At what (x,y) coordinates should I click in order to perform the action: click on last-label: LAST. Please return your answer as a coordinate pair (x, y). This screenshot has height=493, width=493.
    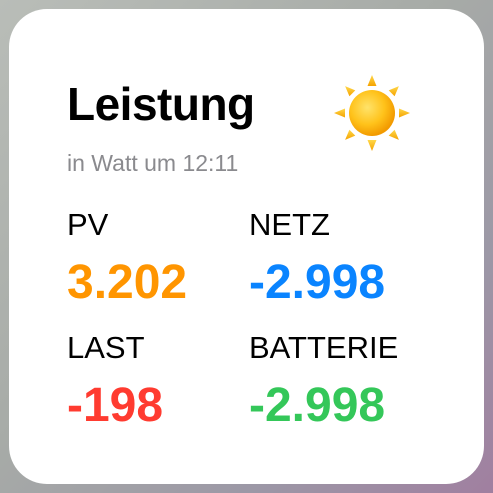
    Looking at the image, I should click on (106, 347).